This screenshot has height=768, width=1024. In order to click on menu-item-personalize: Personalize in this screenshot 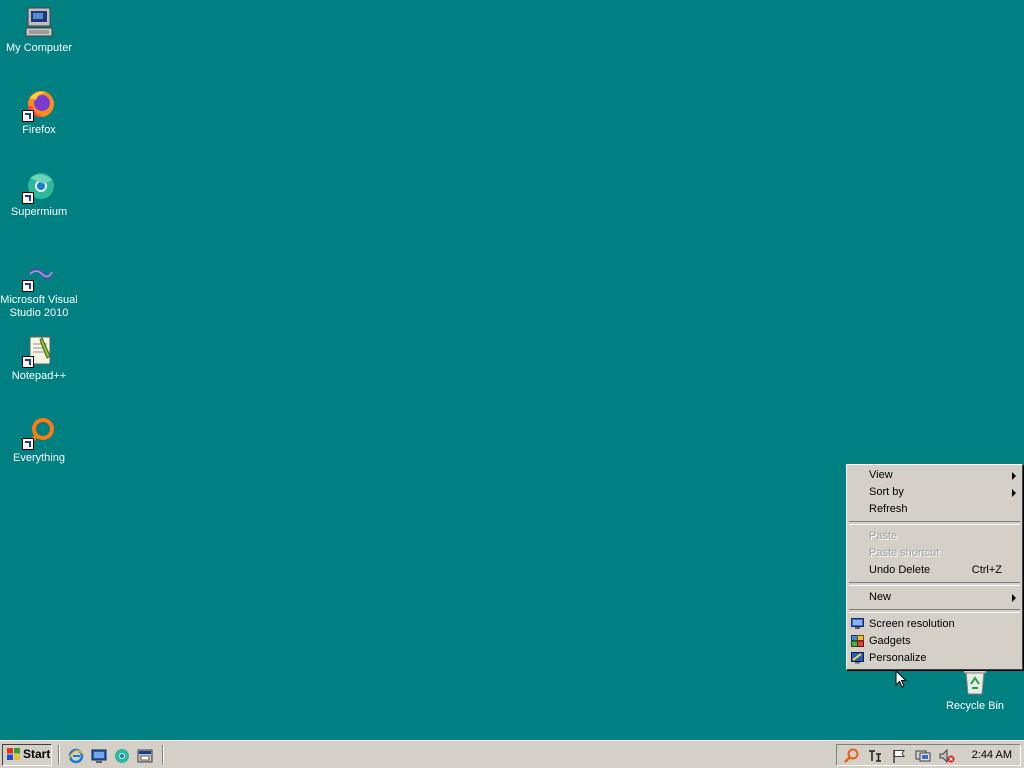, I will do `click(934, 658)`.